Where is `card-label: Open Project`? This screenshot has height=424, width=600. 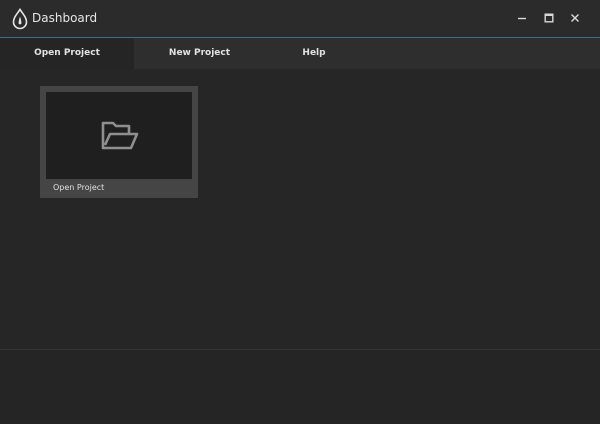 card-label: Open Project is located at coordinates (79, 187).